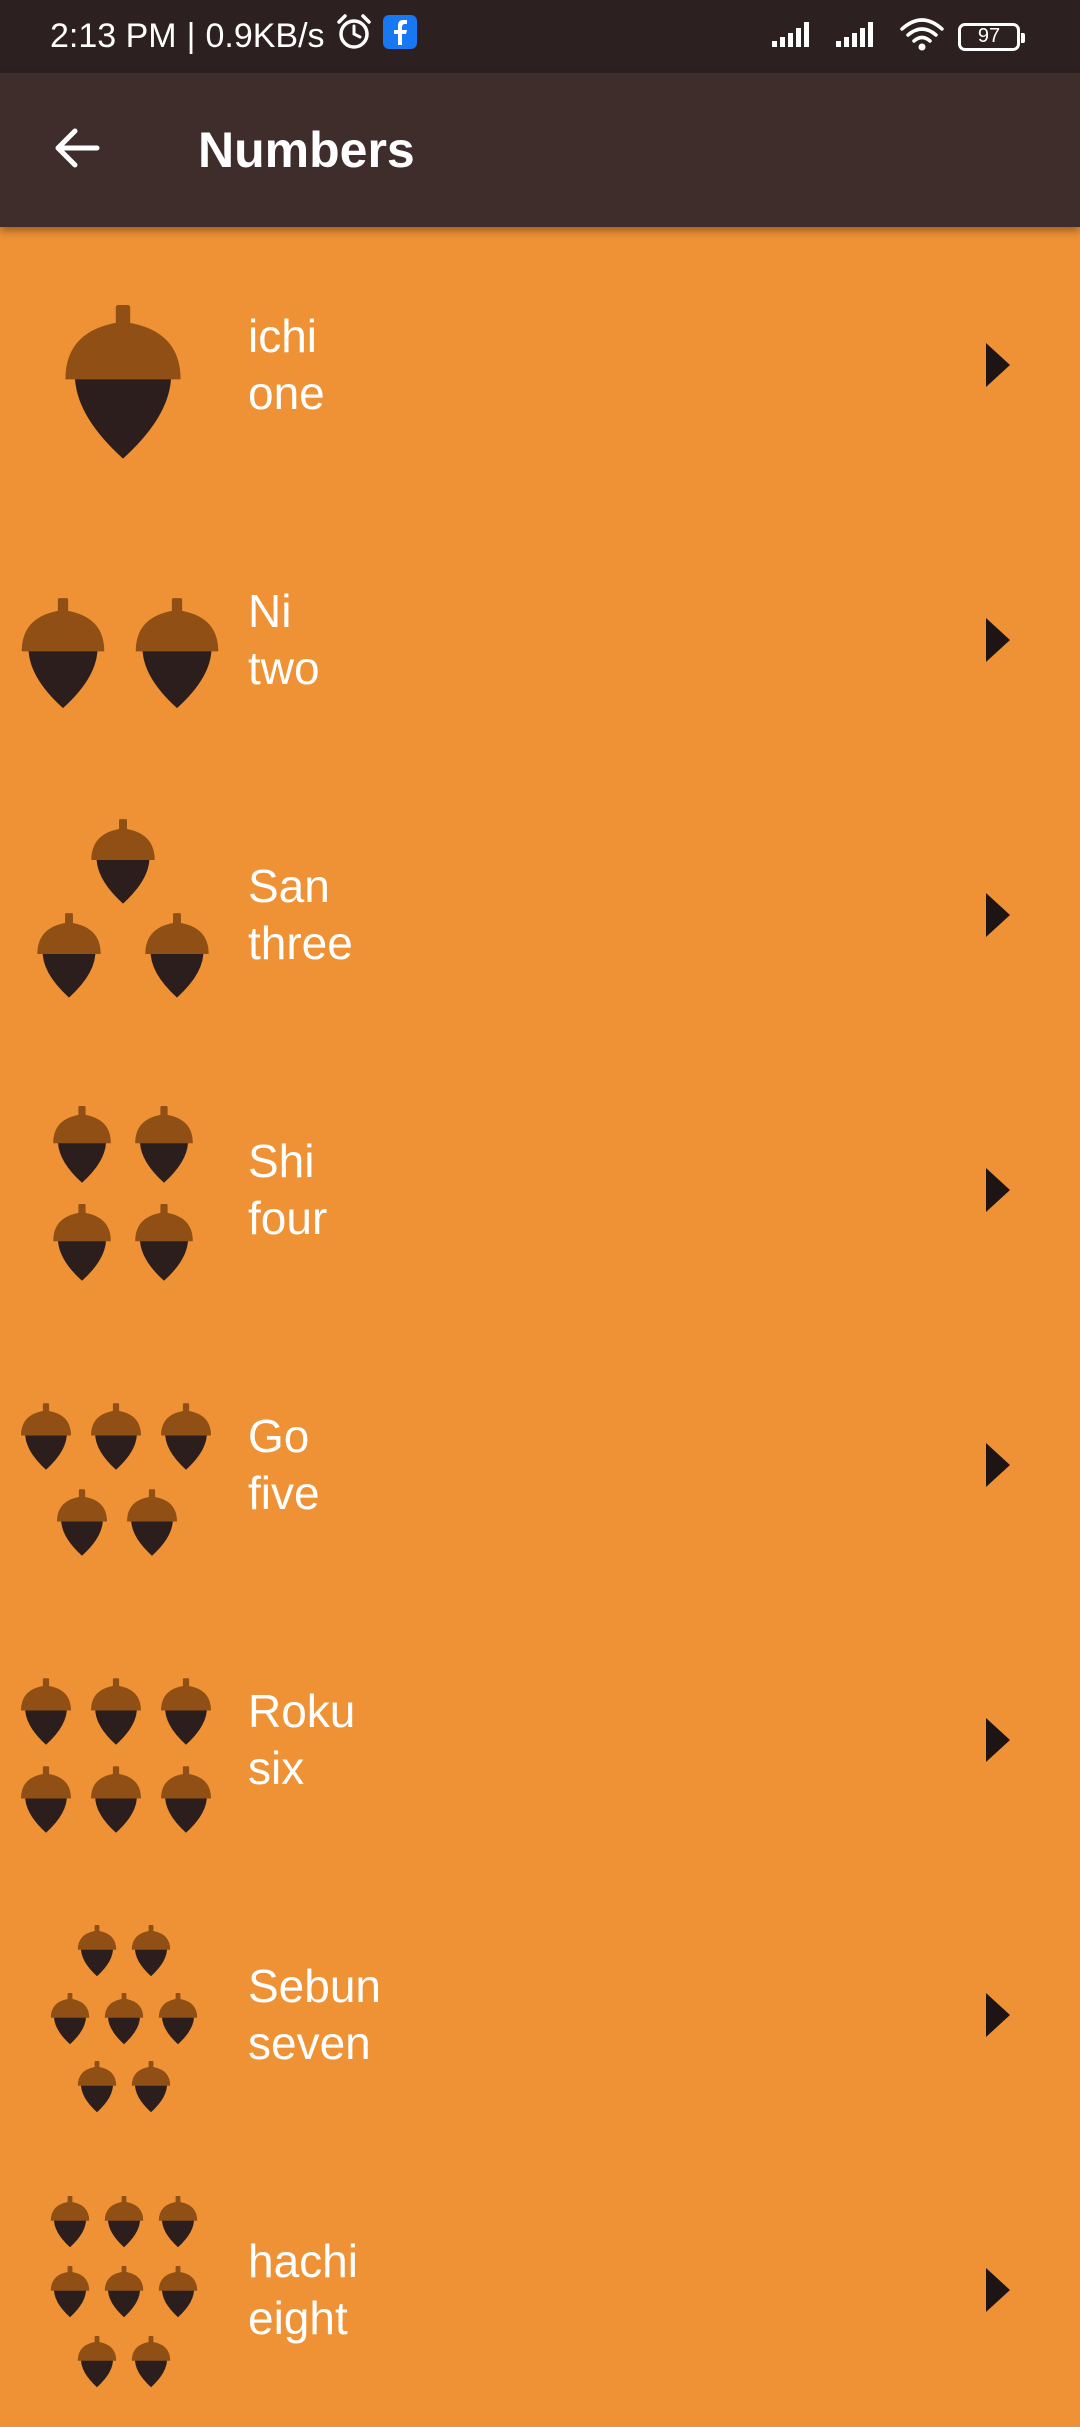 Image resolution: width=1080 pixels, height=2427 pixels. Describe the element at coordinates (298, 2317) in the screenshot. I see `english-word: eight` at that location.